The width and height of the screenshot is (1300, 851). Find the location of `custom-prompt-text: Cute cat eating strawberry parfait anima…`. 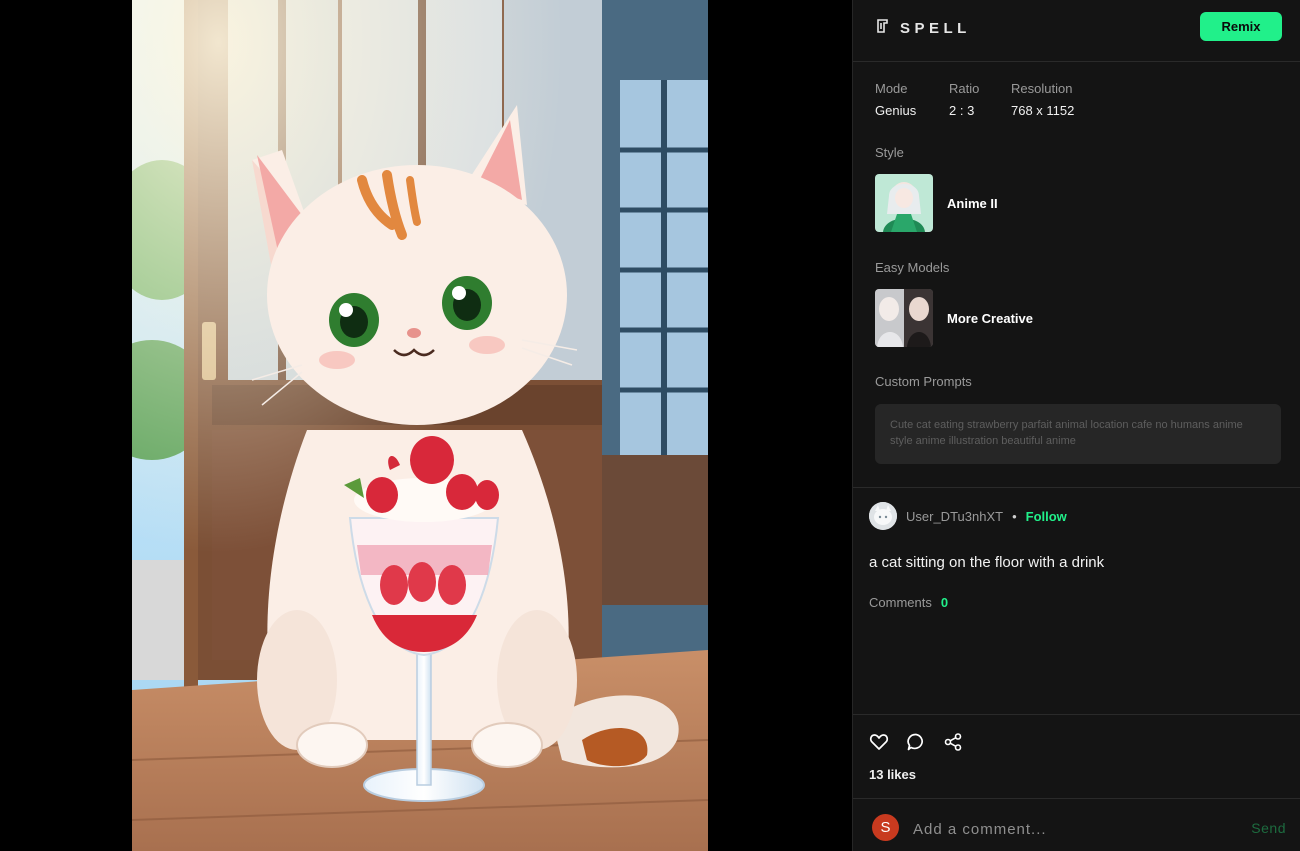

custom-prompt-text: Cute cat eating strawberry parfait anima… is located at coordinates (1078, 434).